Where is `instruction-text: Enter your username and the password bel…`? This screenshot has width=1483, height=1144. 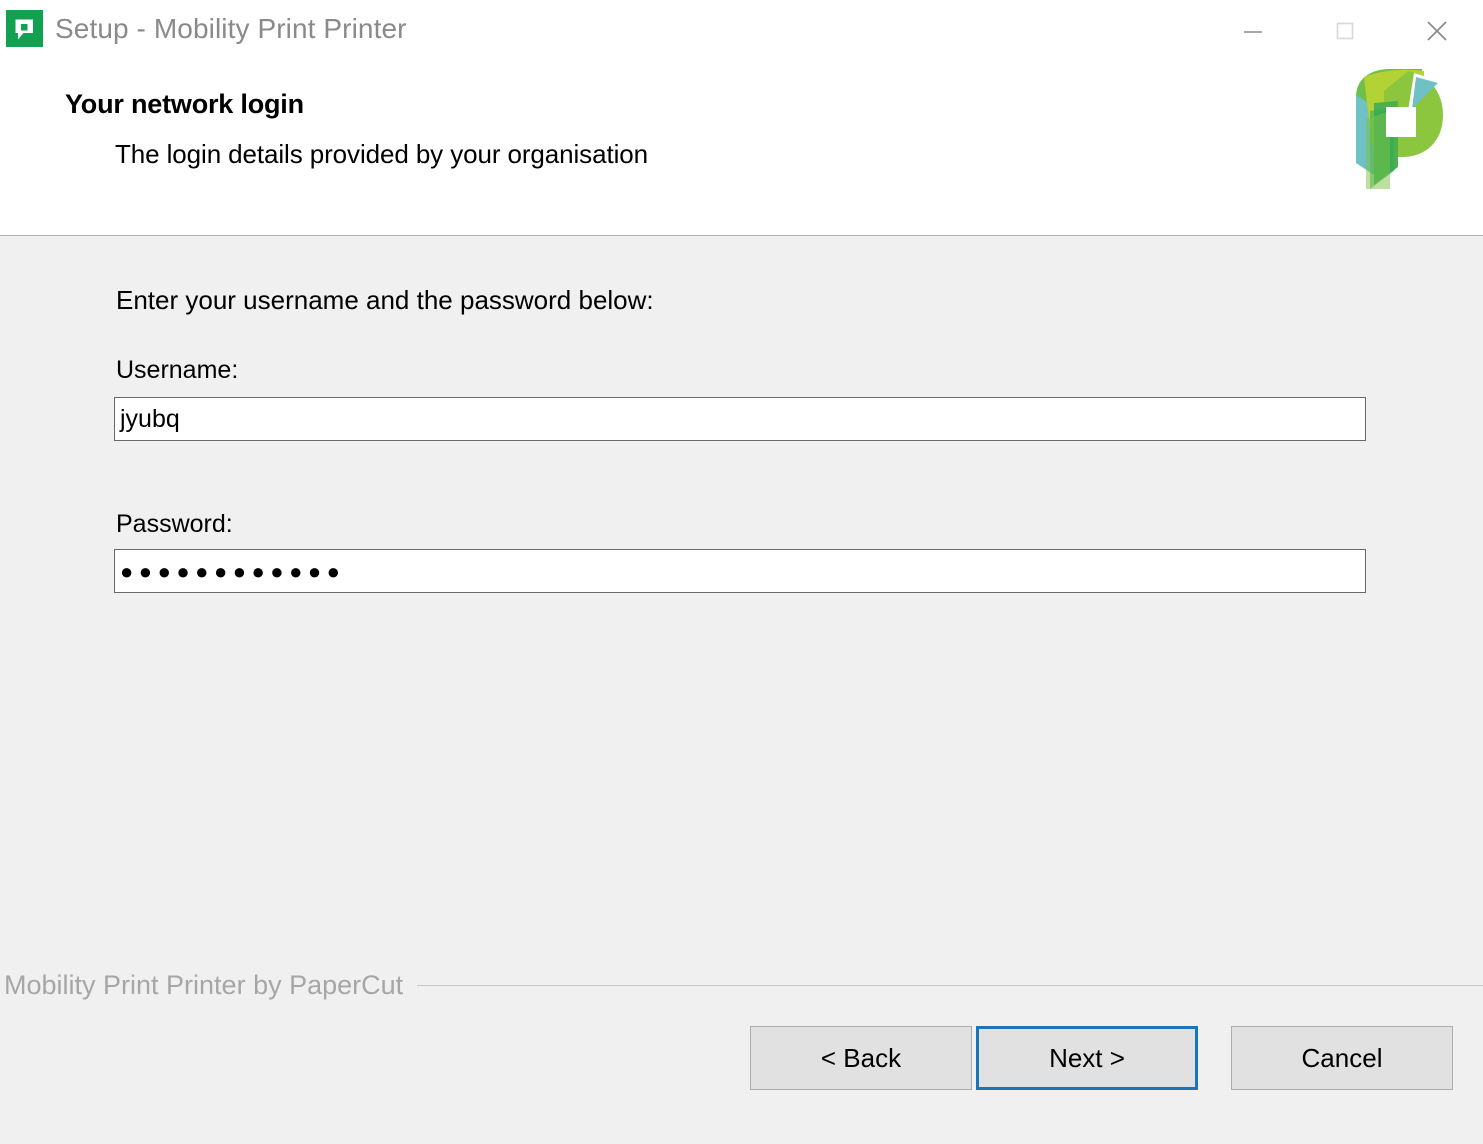
instruction-text: Enter your username and the password bel… is located at coordinates (385, 300).